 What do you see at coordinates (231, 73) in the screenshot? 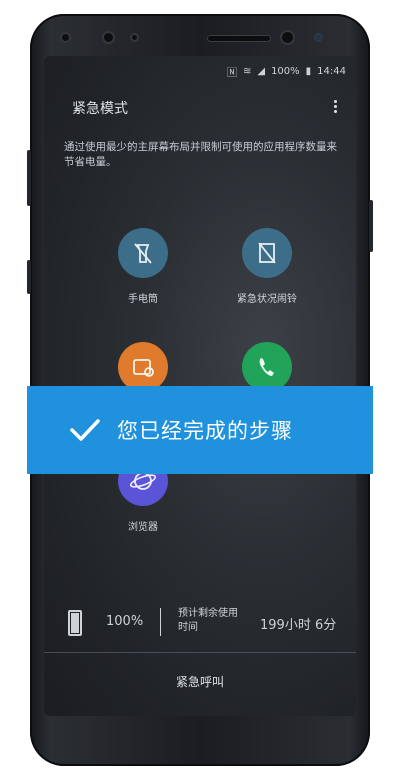
I see `nfc-icon: 🄽` at bounding box center [231, 73].